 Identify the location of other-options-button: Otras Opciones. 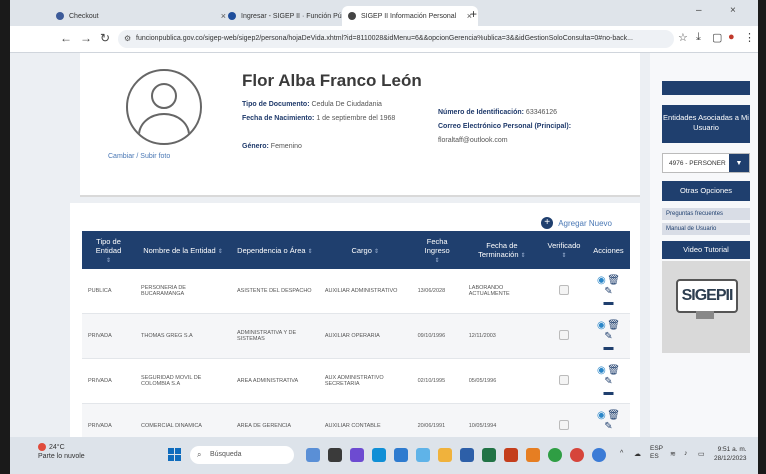
(706, 191).